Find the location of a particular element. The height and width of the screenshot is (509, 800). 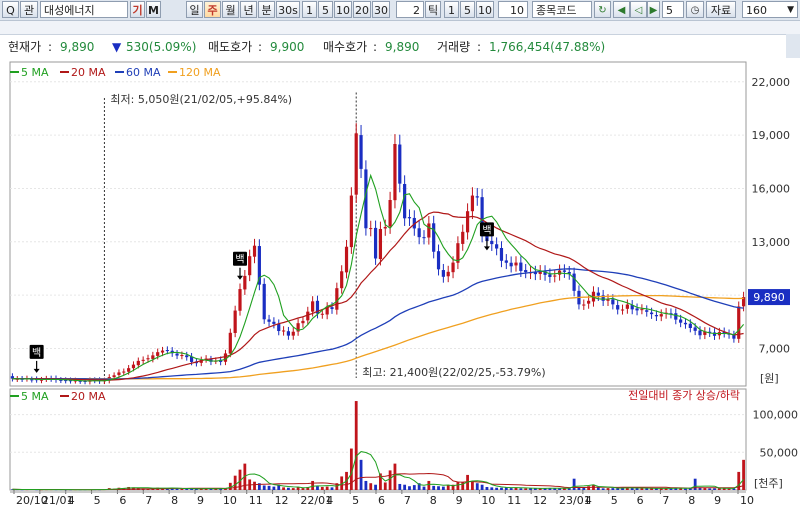

price-tick-label: 19,000 is located at coordinates (771, 135).